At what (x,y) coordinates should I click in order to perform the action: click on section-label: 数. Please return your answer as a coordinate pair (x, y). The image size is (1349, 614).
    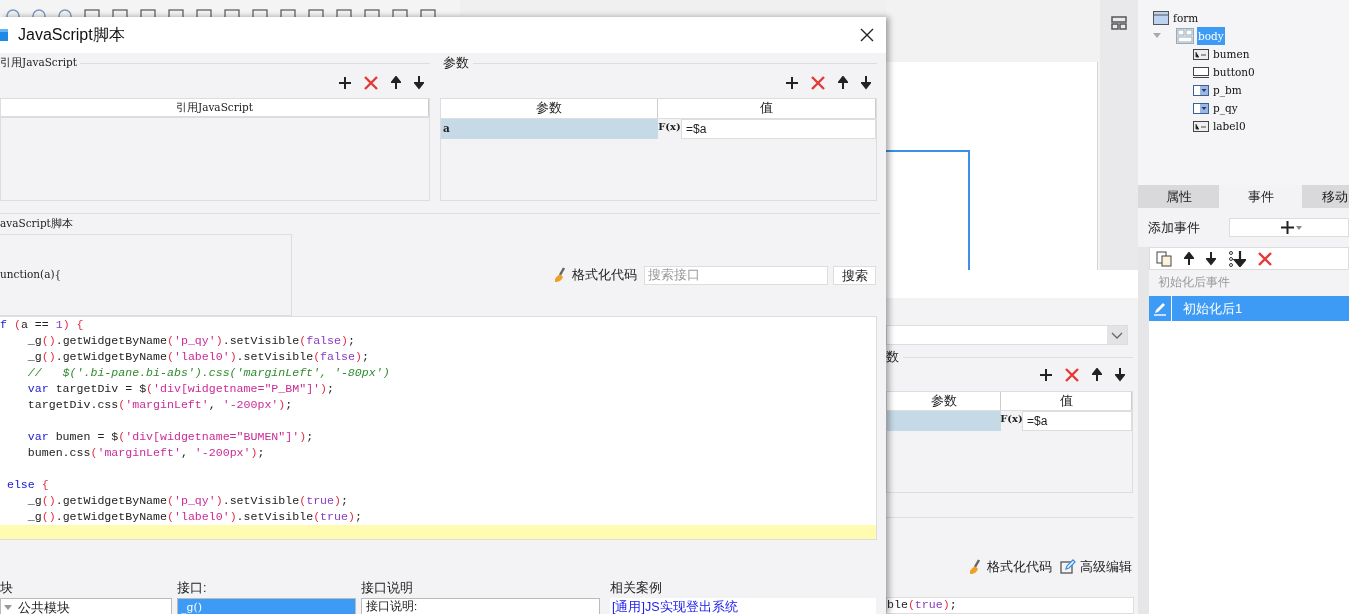
    Looking at the image, I should click on (893, 357).